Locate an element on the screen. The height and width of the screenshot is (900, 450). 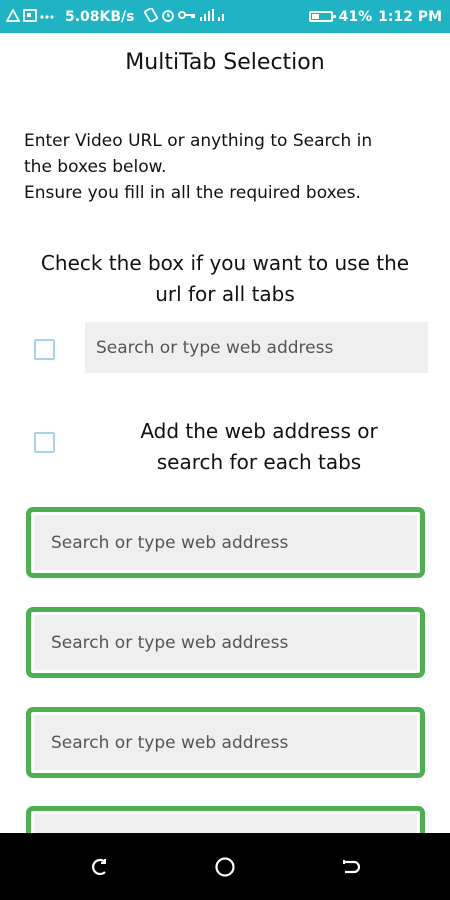
battery-level is located at coordinates (315, 16).